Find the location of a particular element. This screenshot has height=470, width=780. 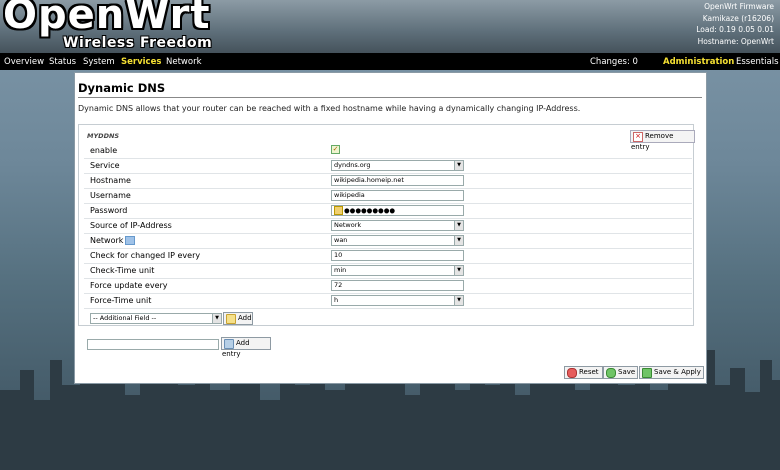

menu-services: Services is located at coordinates (141, 62).